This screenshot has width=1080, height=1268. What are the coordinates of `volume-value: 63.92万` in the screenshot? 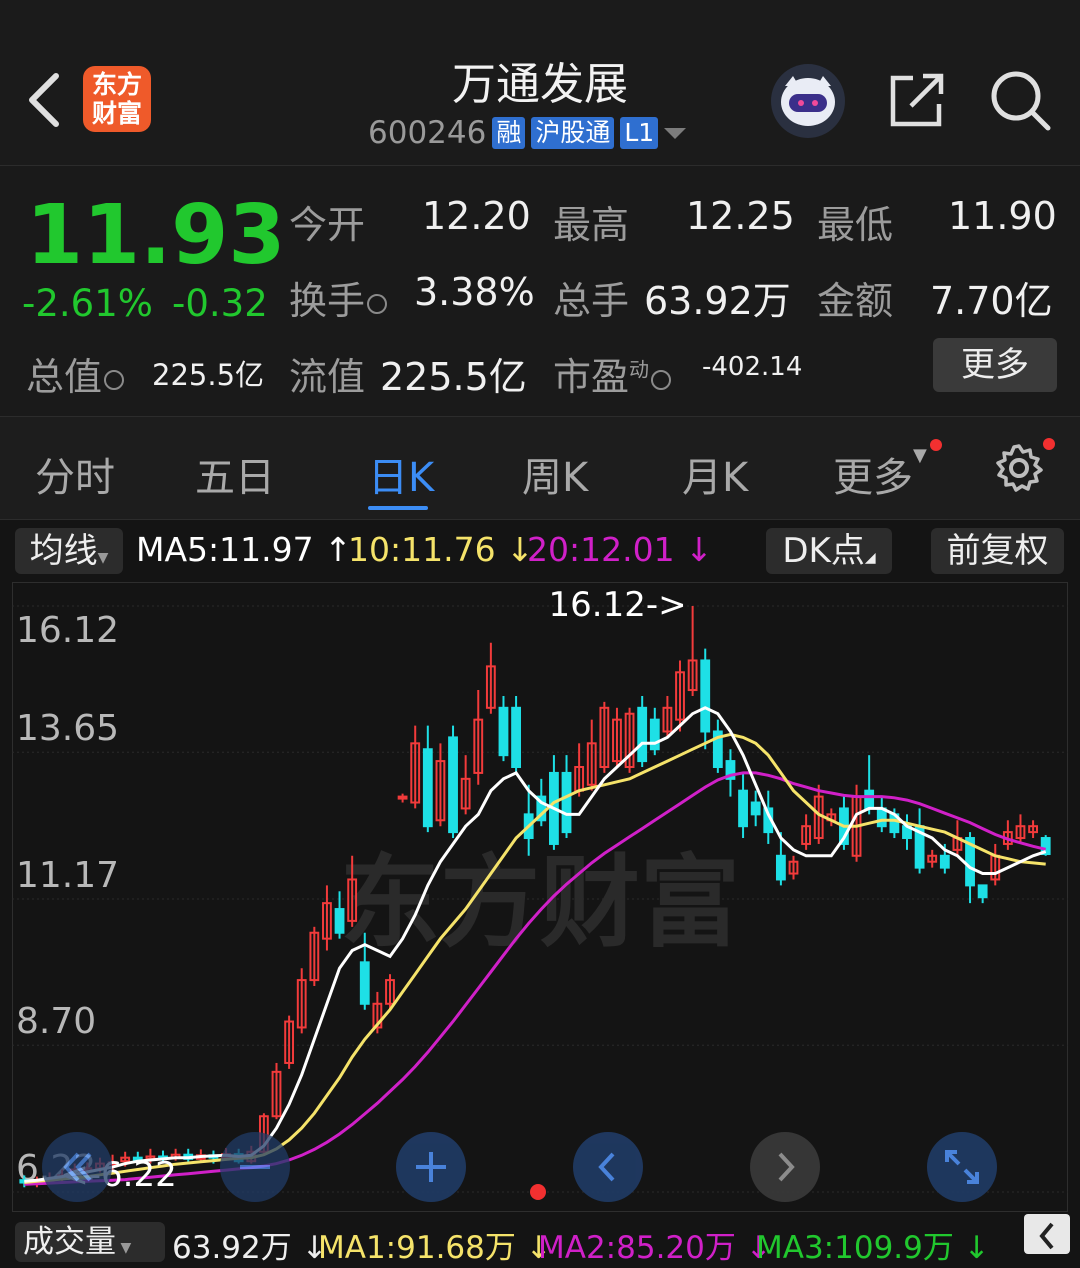 It's located at (717, 301).